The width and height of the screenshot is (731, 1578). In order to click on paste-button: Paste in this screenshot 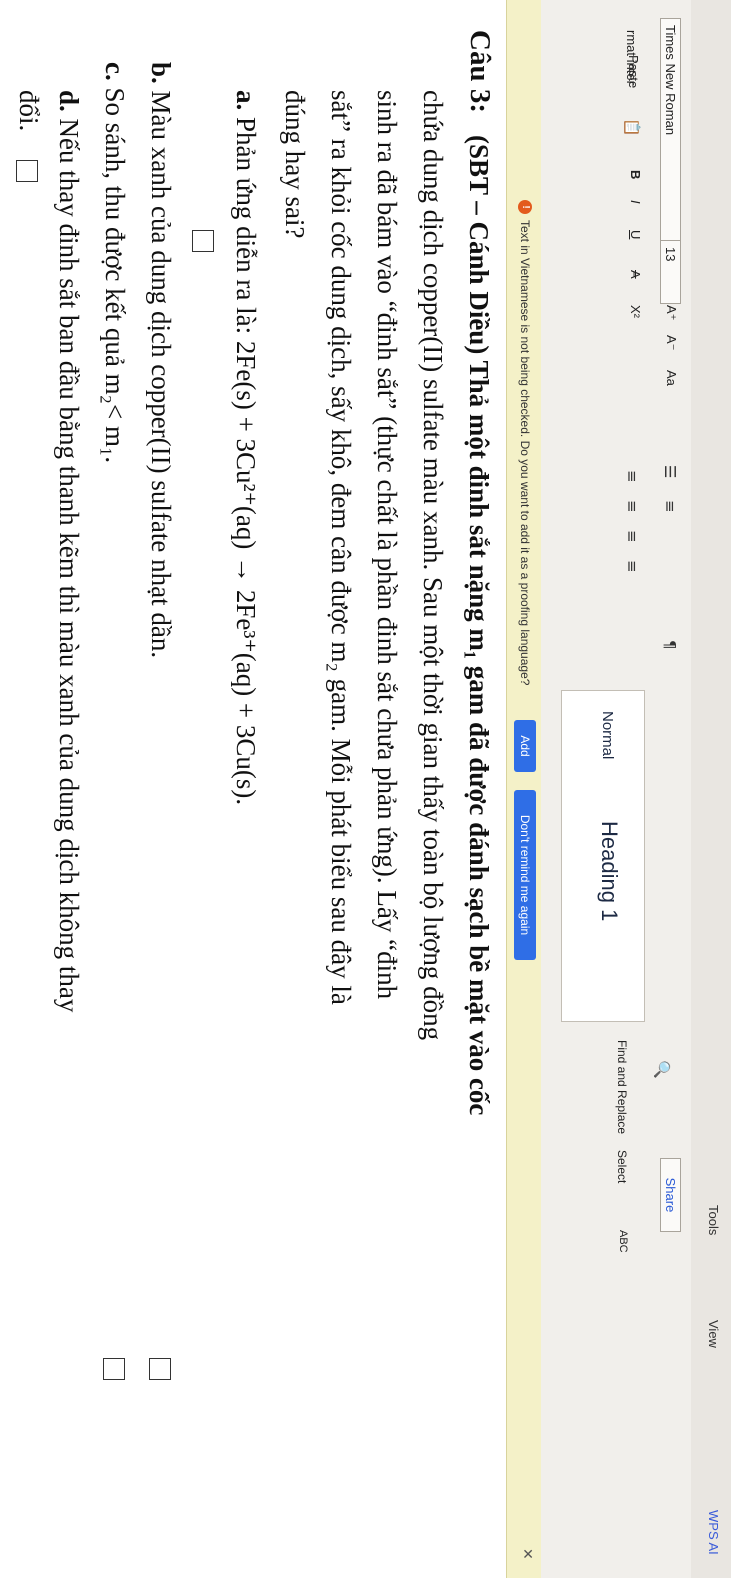, I will do `click(633, 71)`.